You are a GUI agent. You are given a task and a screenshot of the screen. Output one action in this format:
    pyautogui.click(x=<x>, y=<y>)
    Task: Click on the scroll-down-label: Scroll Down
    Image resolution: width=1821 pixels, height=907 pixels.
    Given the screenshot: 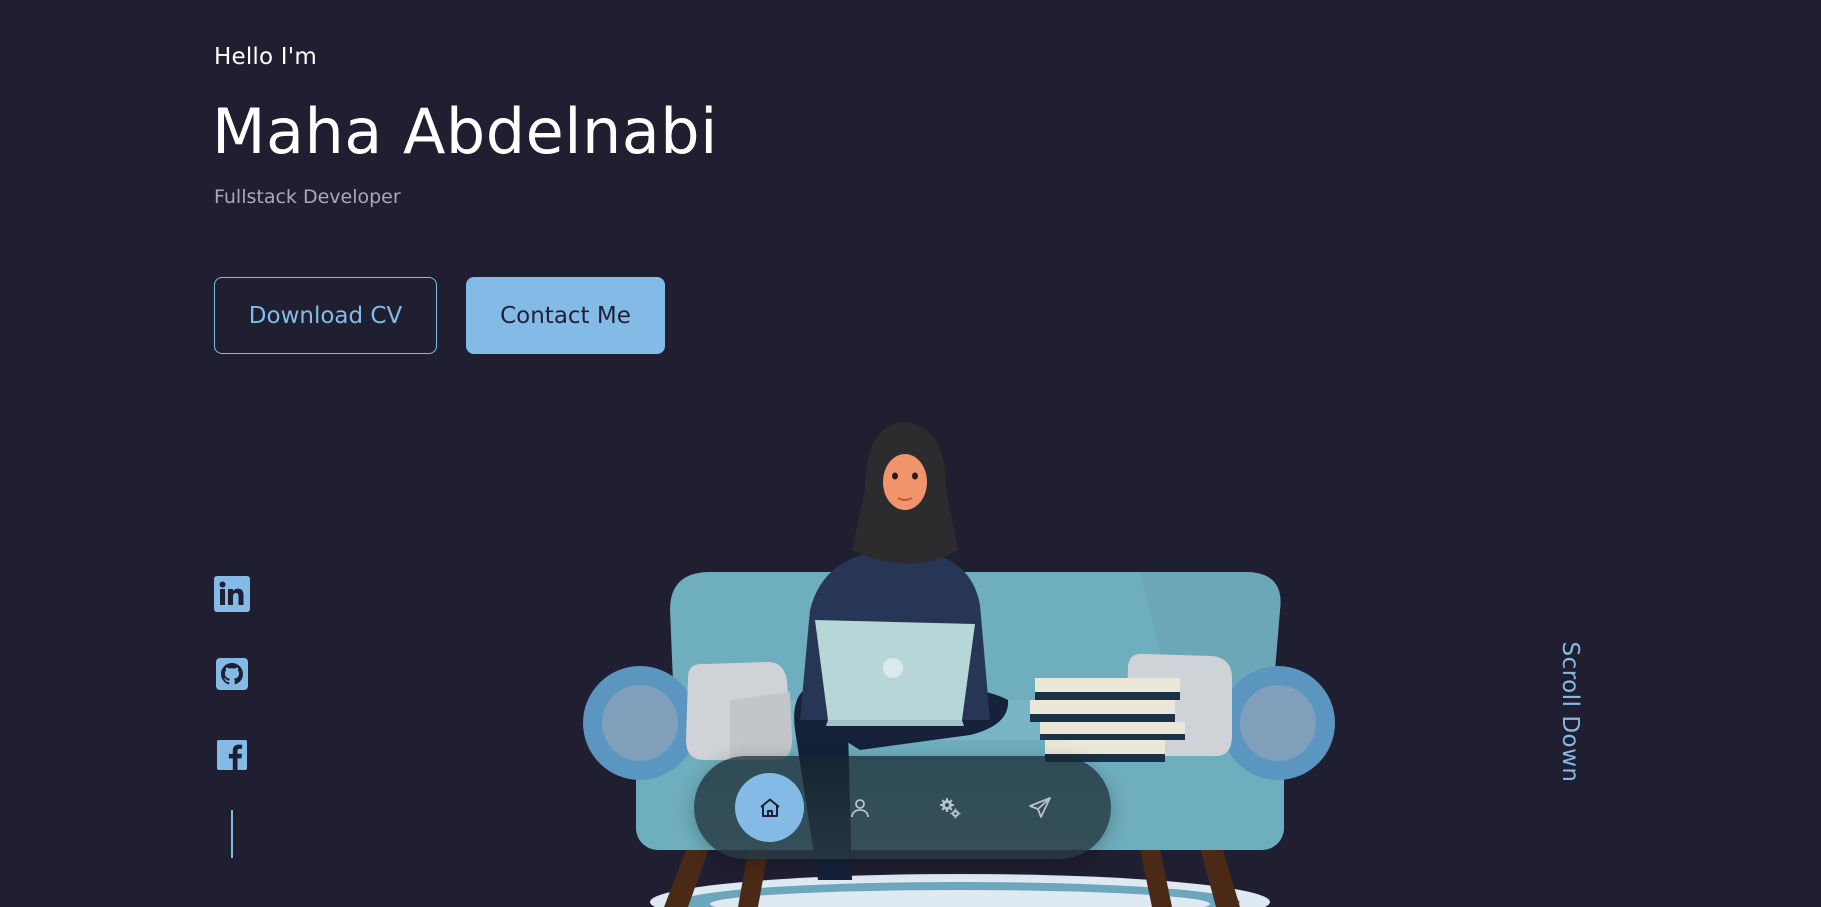 What is the action you would take?
    pyautogui.click(x=1570, y=712)
    